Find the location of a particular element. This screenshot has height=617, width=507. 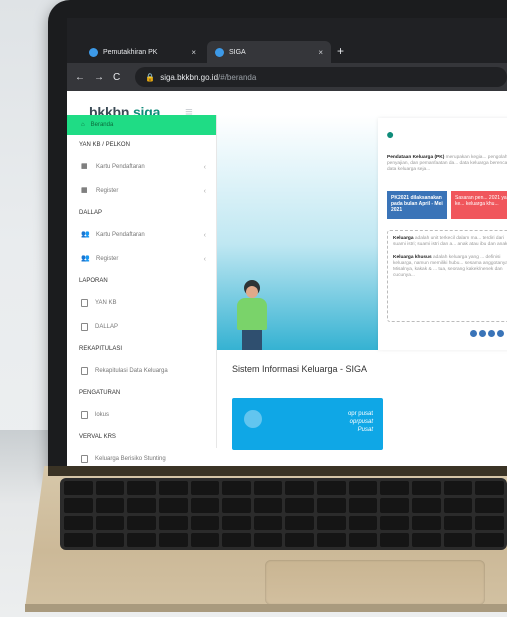

back-button: ← is located at coordinates (80, 77).